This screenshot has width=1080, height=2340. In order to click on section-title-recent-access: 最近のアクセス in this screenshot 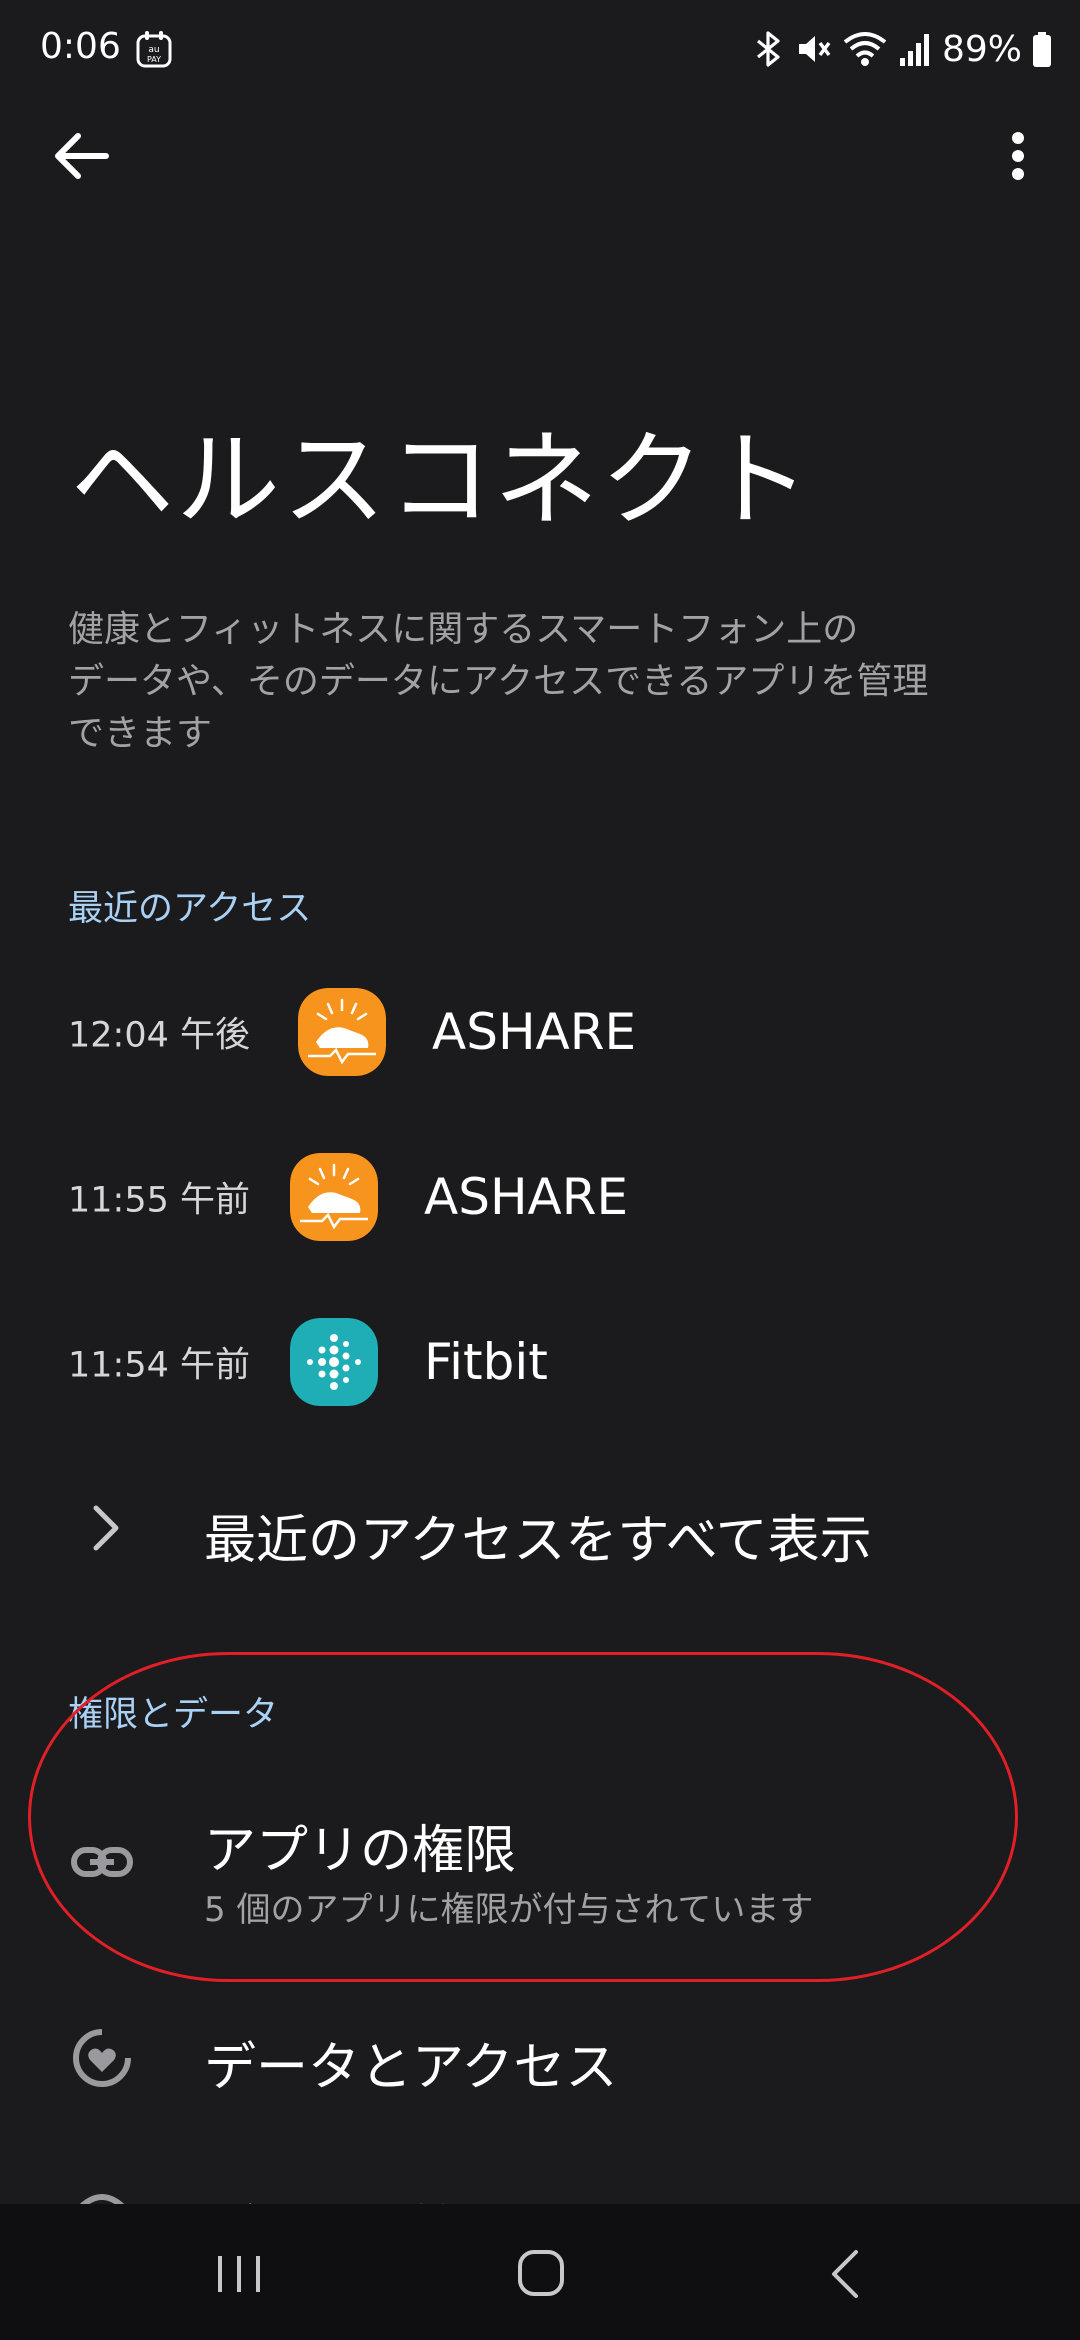, I will do `click(190, 909)`.